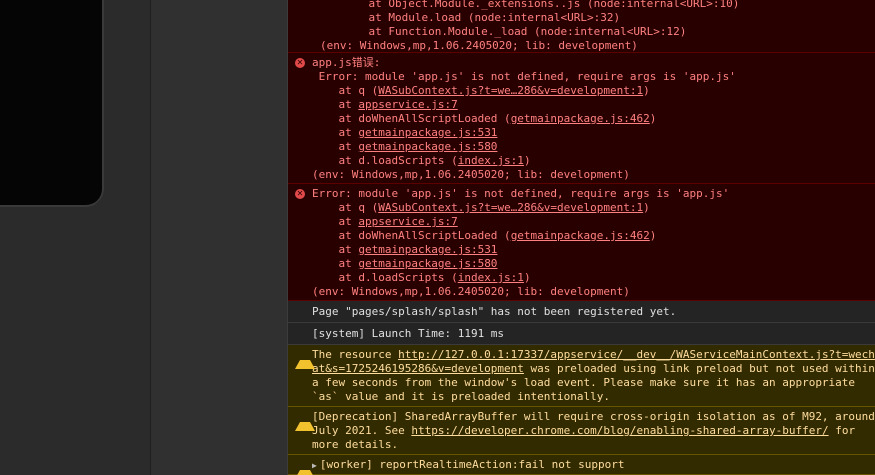 This screenshot has height=475, width=875. Describe the element at coordinates (346, 62) in the screenshot. I see `error-title: app.js错误:` at that location.